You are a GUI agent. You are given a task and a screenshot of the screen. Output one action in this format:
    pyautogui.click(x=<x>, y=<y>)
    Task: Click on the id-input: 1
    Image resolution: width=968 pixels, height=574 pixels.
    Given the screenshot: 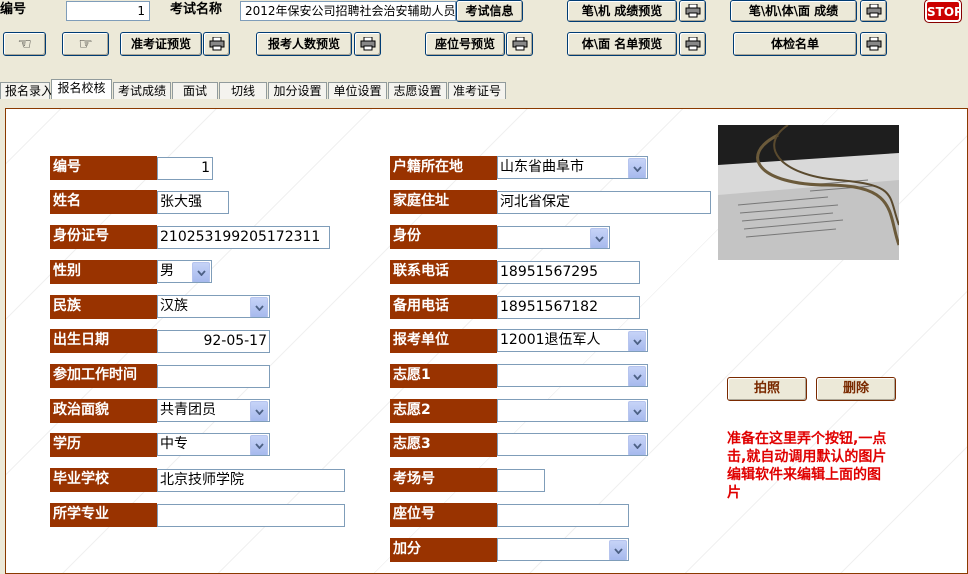 What is the action you would take?
    pyautogui.click(x=108, y=11)
    